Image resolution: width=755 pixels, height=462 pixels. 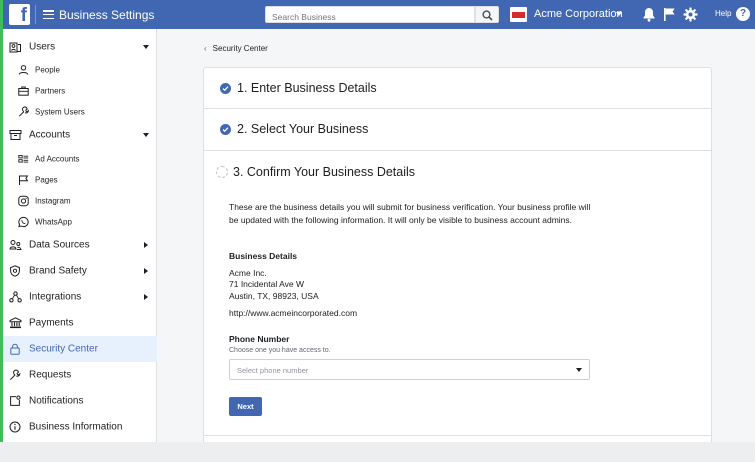 I want to click on step-title: 2. Select Your Business, so click(x=303, y=129).